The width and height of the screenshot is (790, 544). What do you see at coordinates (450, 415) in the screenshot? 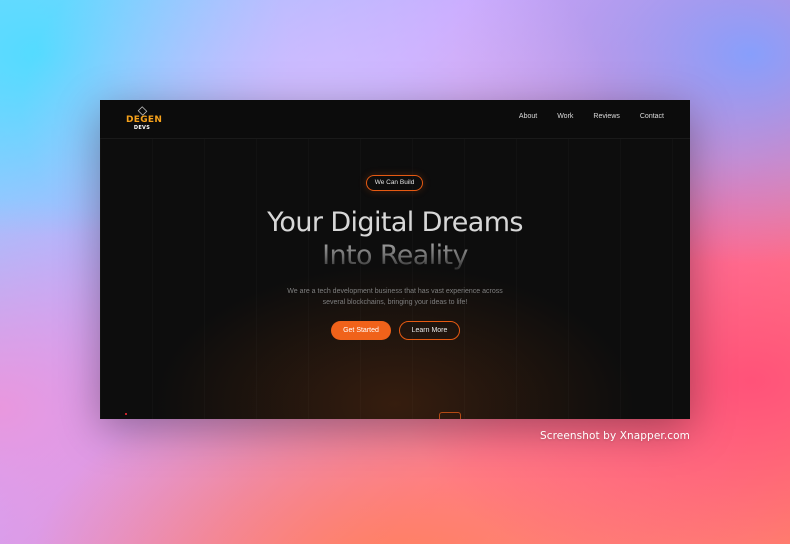
I see `scroll-indicator` at bounding box center [450, 415].